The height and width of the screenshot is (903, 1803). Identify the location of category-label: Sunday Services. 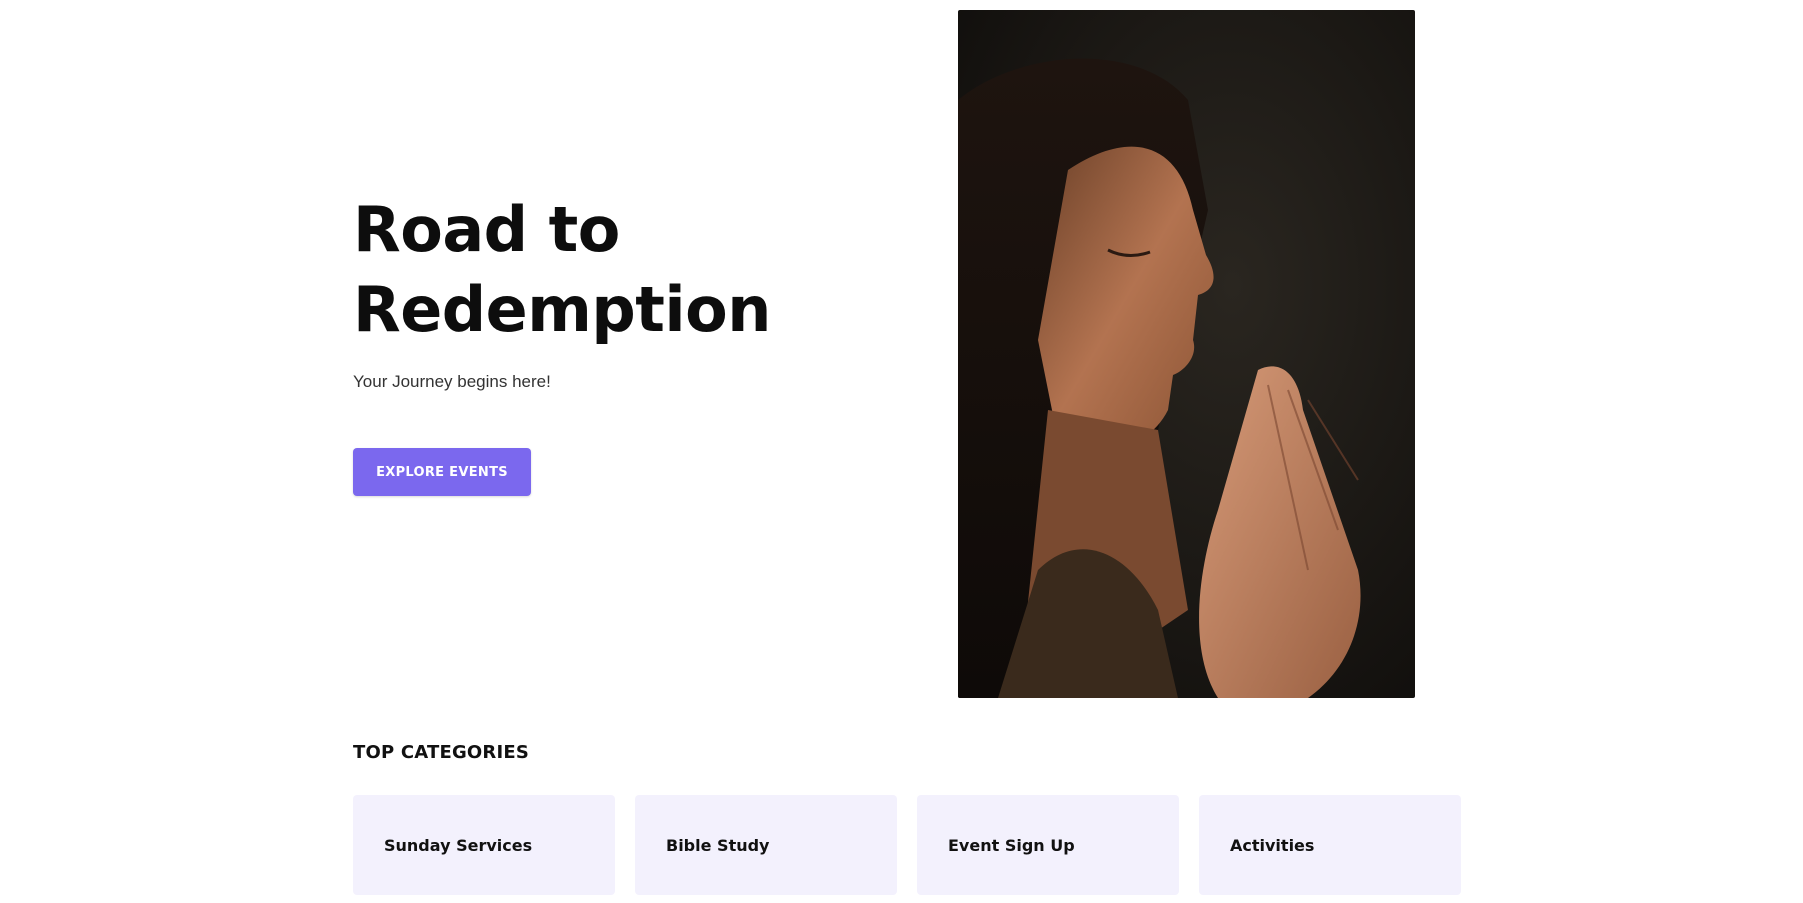
(458, 845).